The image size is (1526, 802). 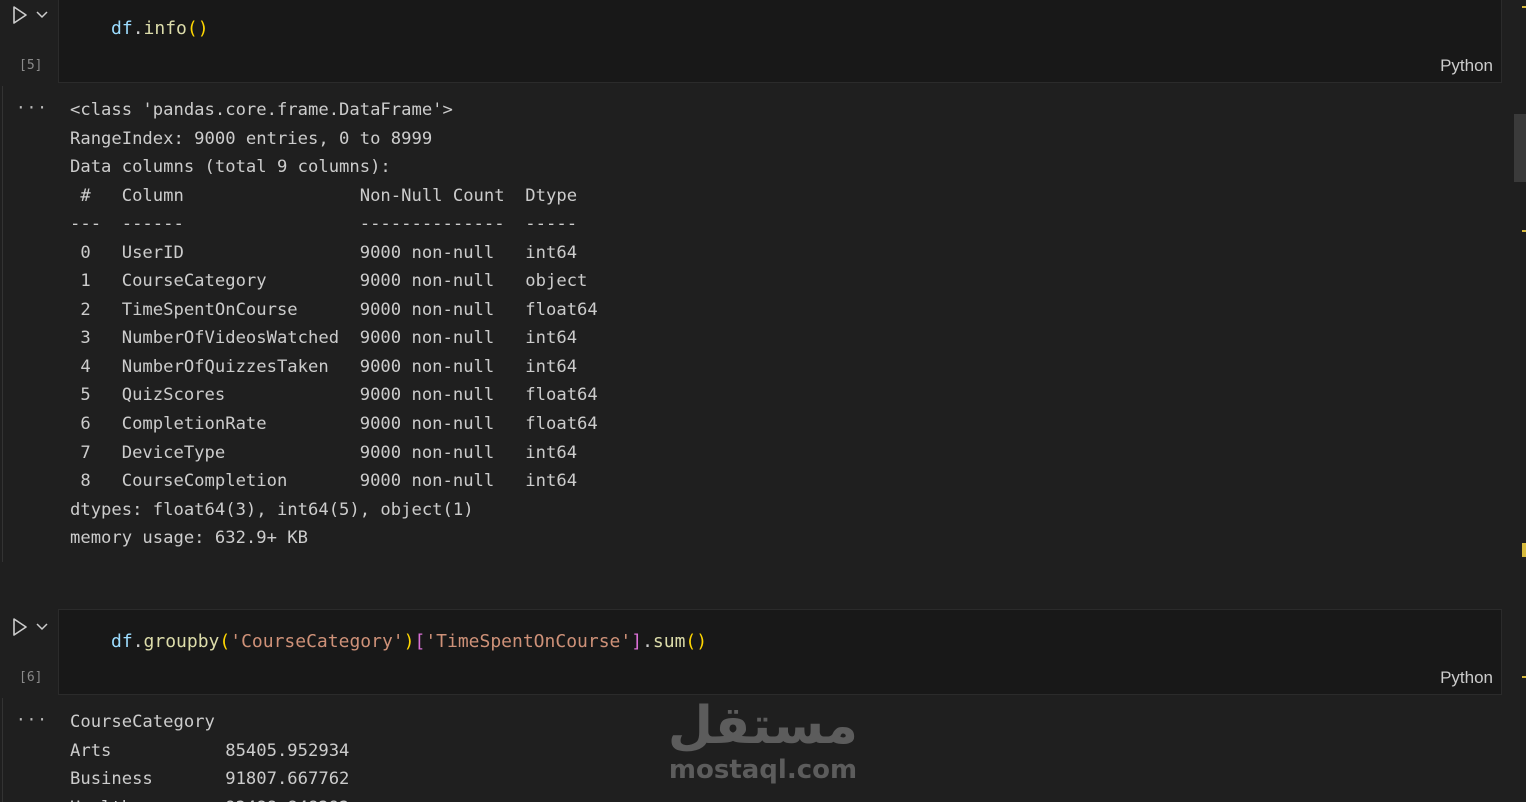 I want to click on watermark-arabic: مستقل, so click(x=762, y=726).